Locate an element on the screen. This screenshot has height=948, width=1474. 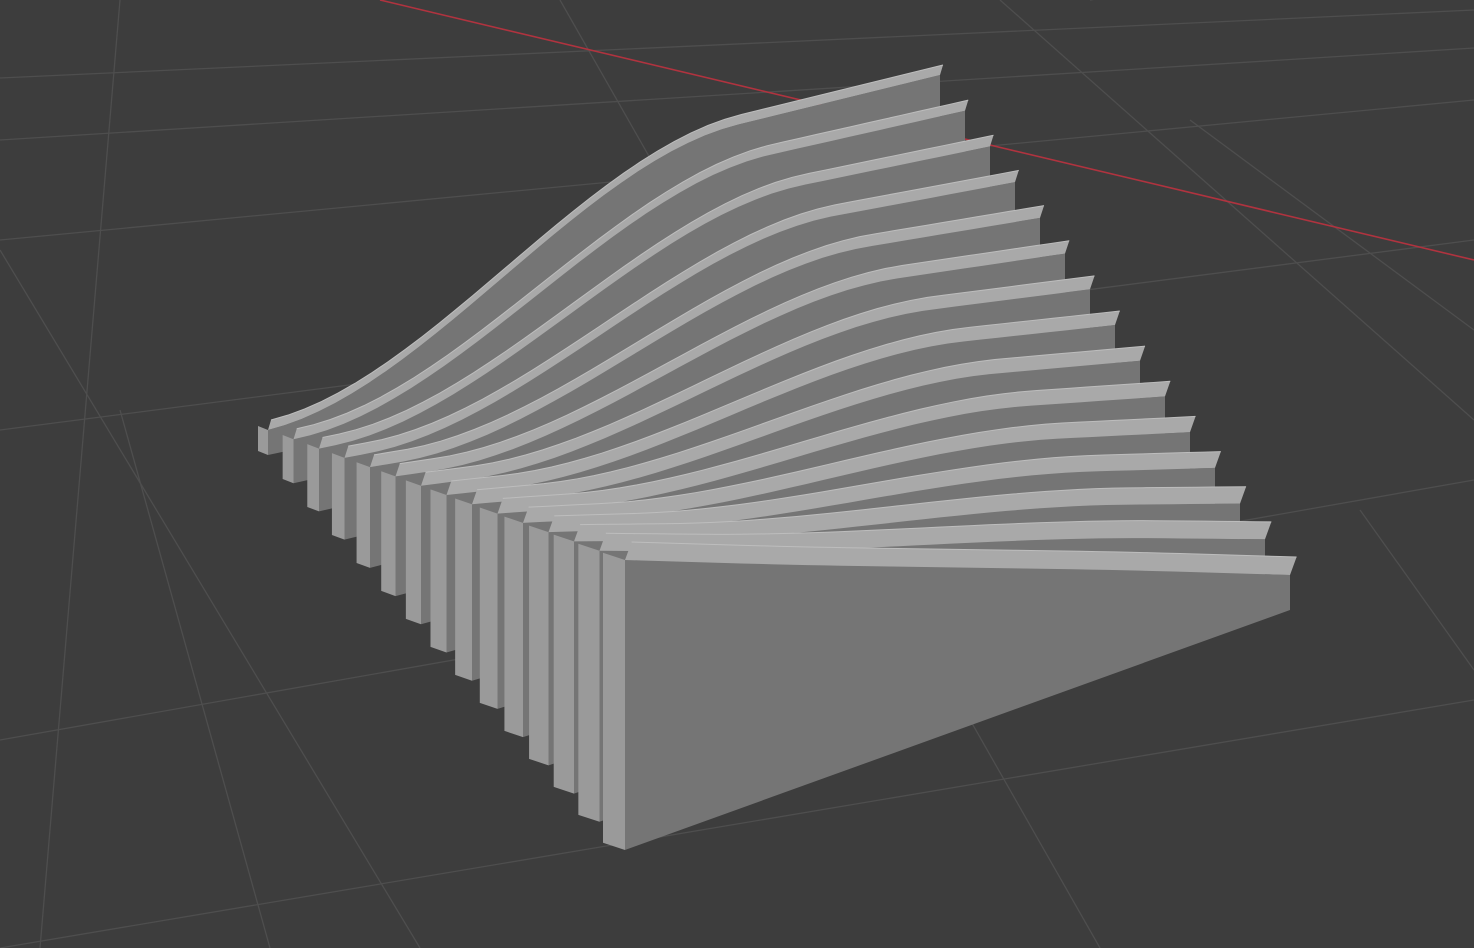
fin-front-face is located at coordinates (957, 705).